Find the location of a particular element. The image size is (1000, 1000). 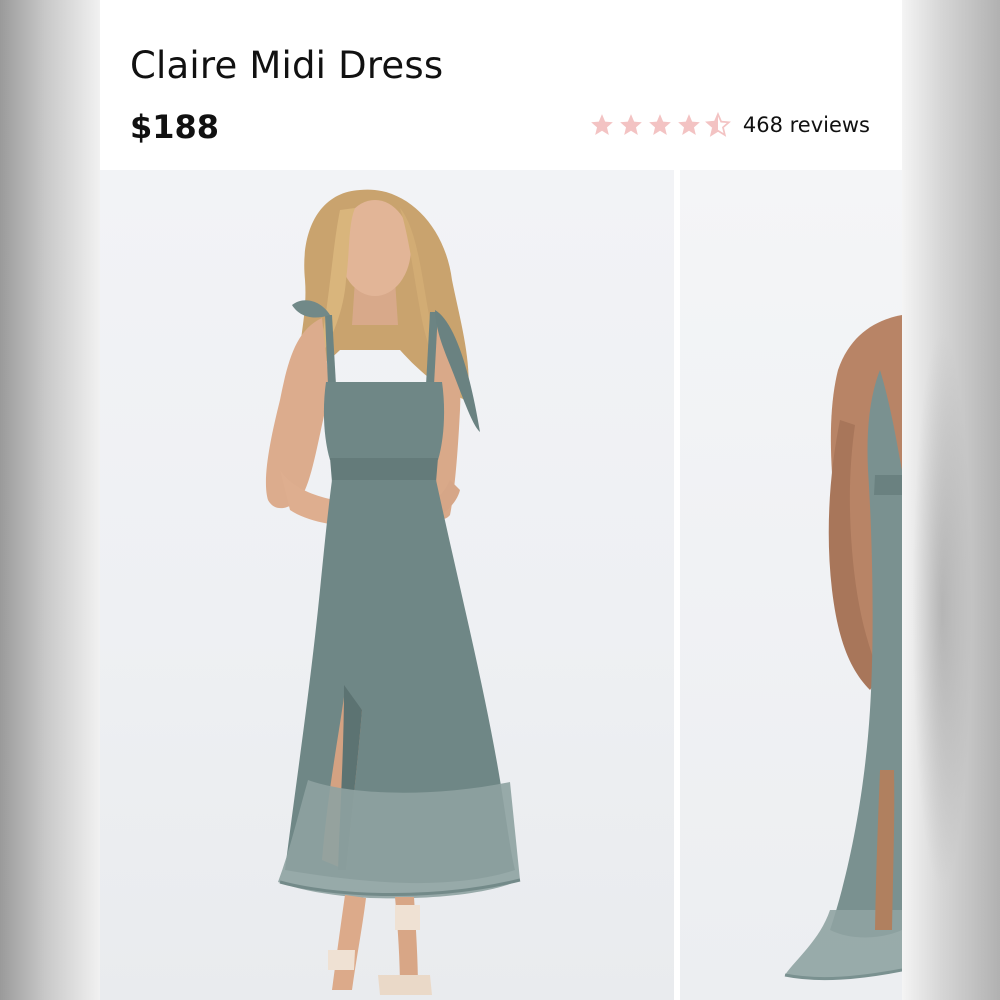

blurred-backdrop-right is located at coordinates (951, 500).